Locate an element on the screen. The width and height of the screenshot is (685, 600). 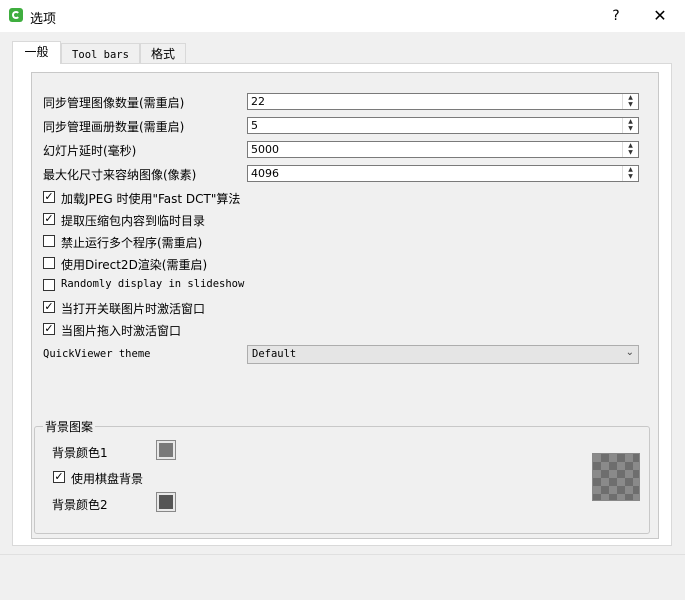
bg-color2-button is located at coordinates (166, 502).